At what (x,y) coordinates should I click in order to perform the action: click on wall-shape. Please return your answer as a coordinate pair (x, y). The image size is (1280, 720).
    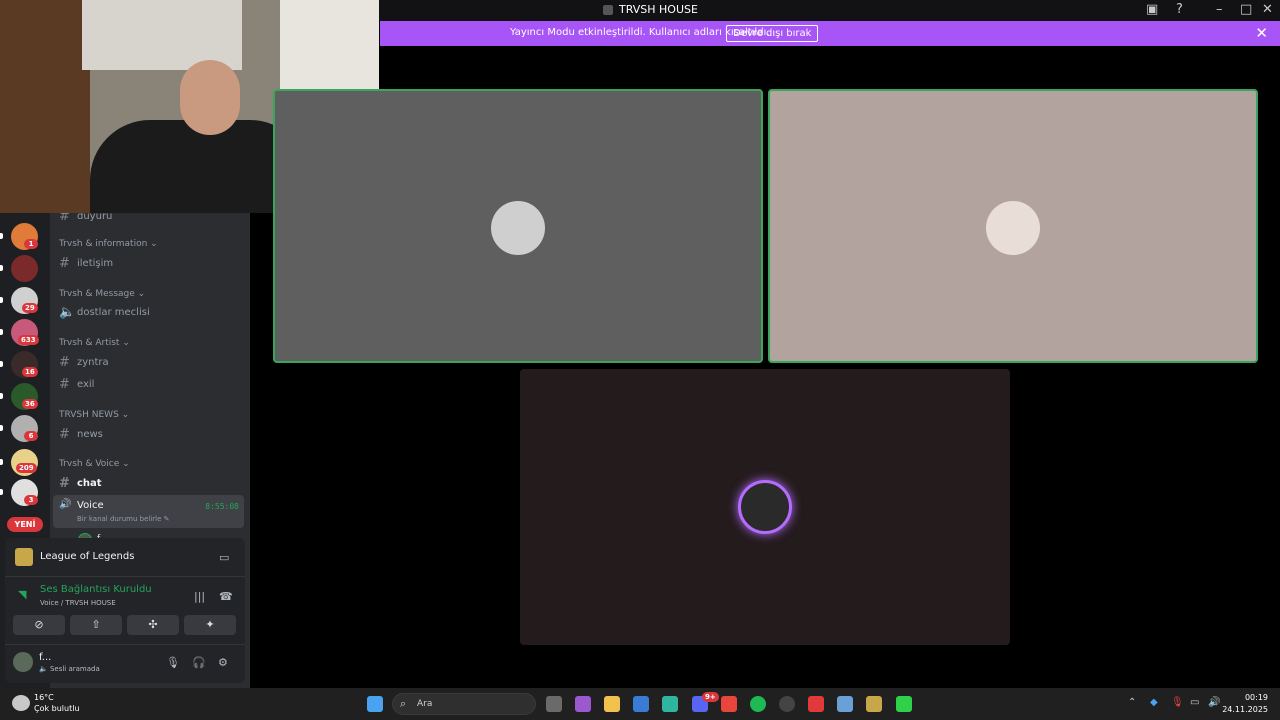
    Looking at the image, I should click on (162, 35).